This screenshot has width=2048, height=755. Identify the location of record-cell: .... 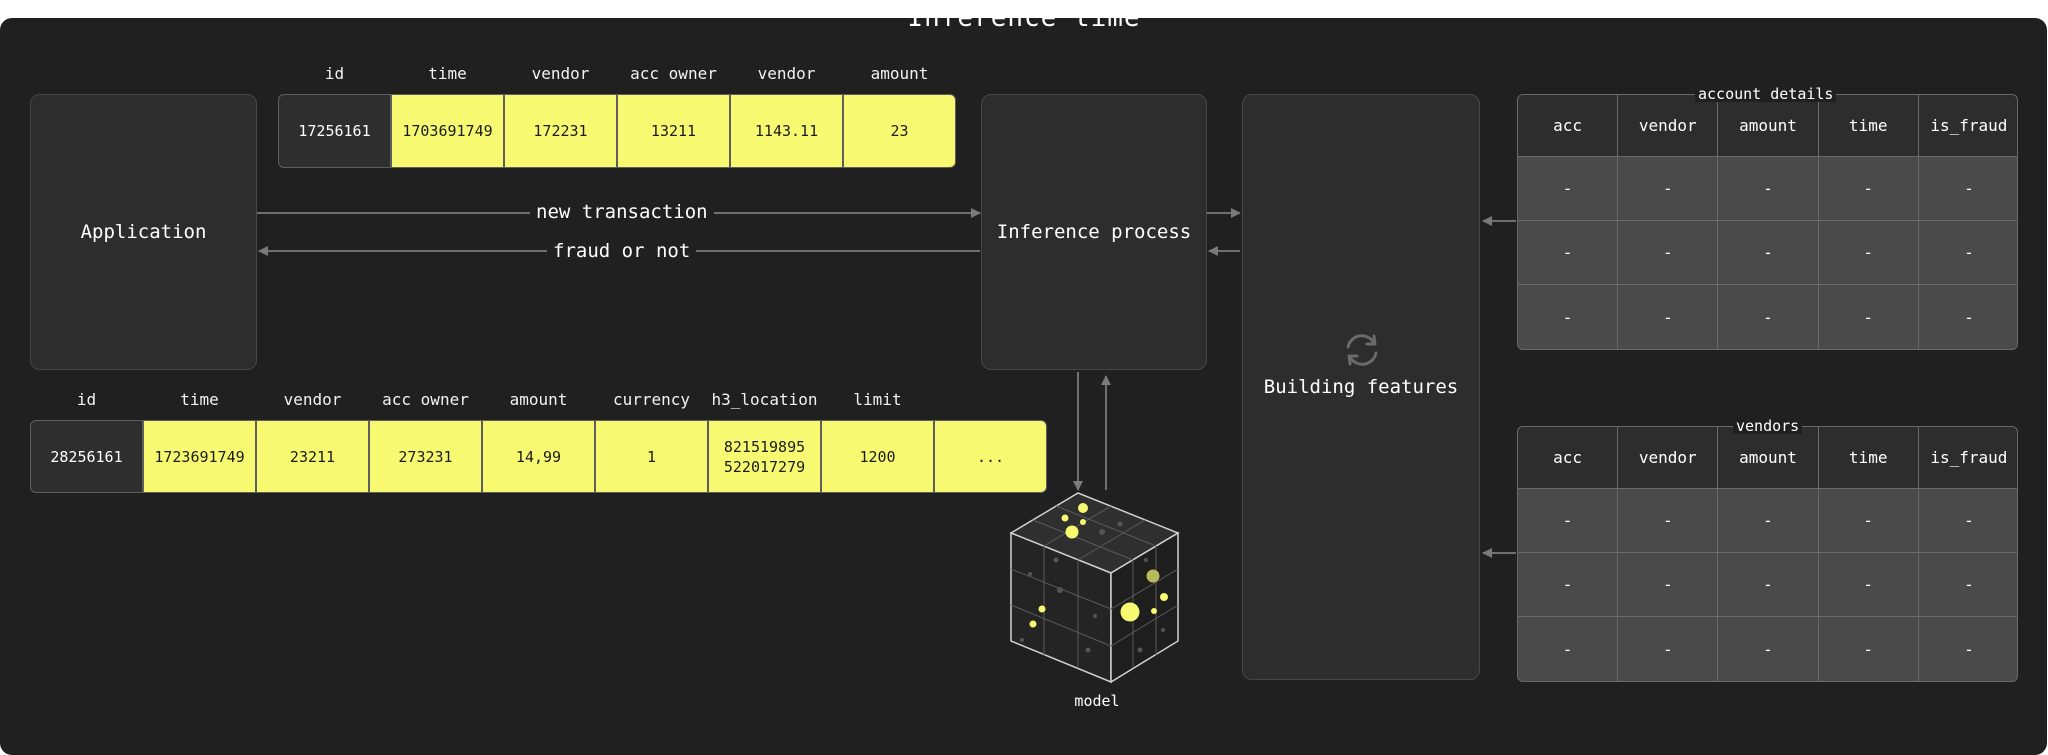
(990, 456).